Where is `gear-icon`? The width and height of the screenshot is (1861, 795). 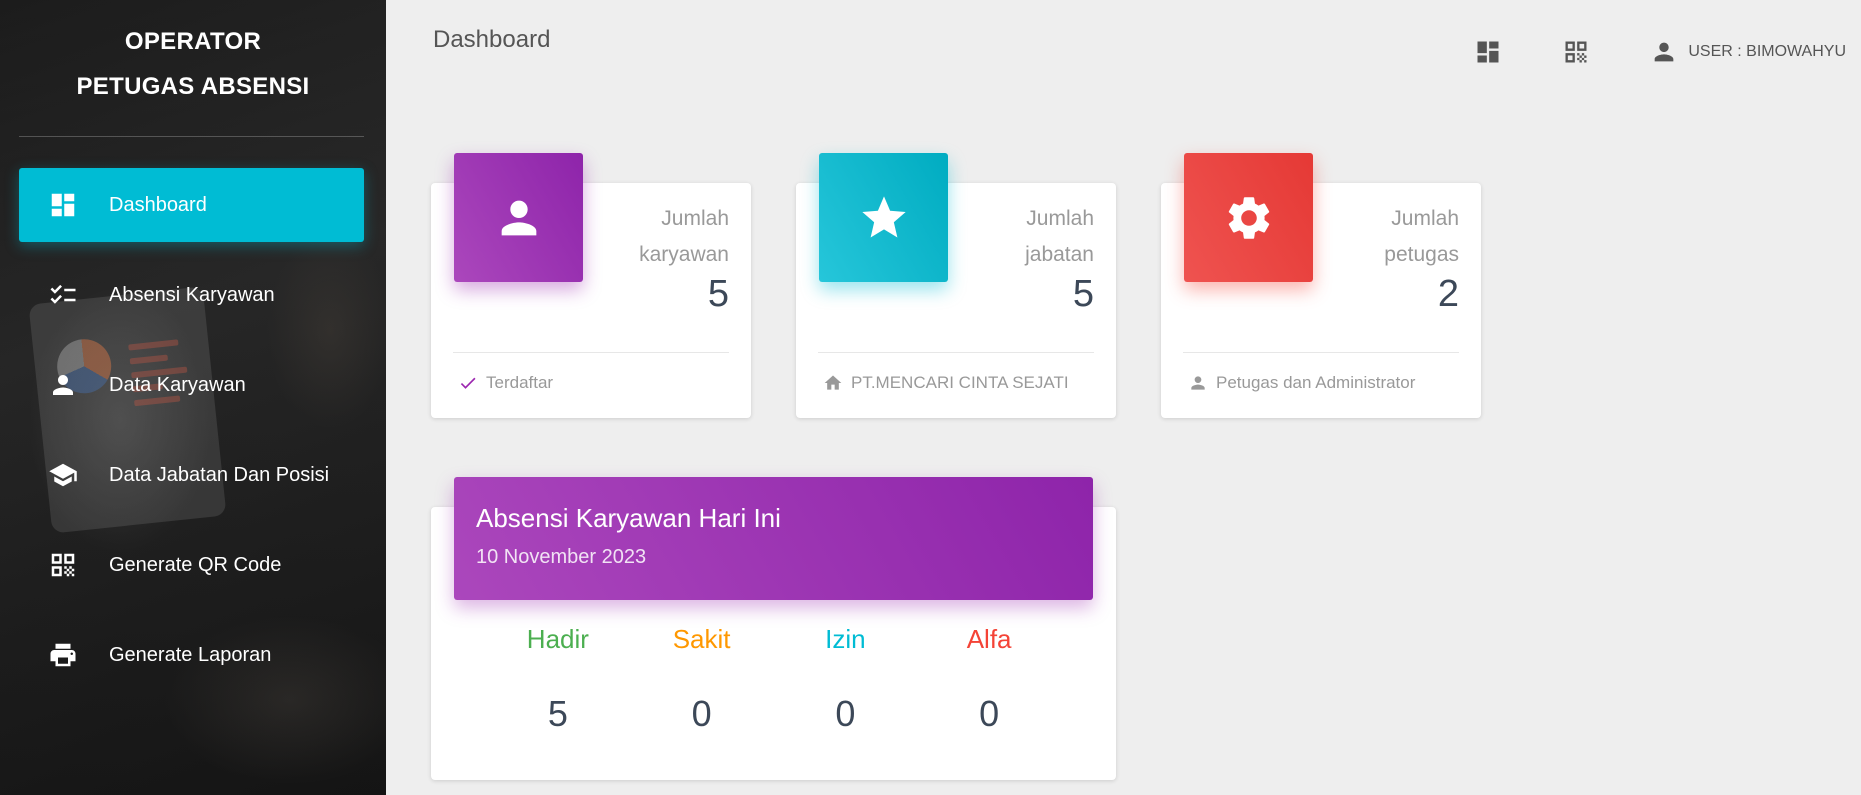
gear-icon is located at coordinates (1248, 217).